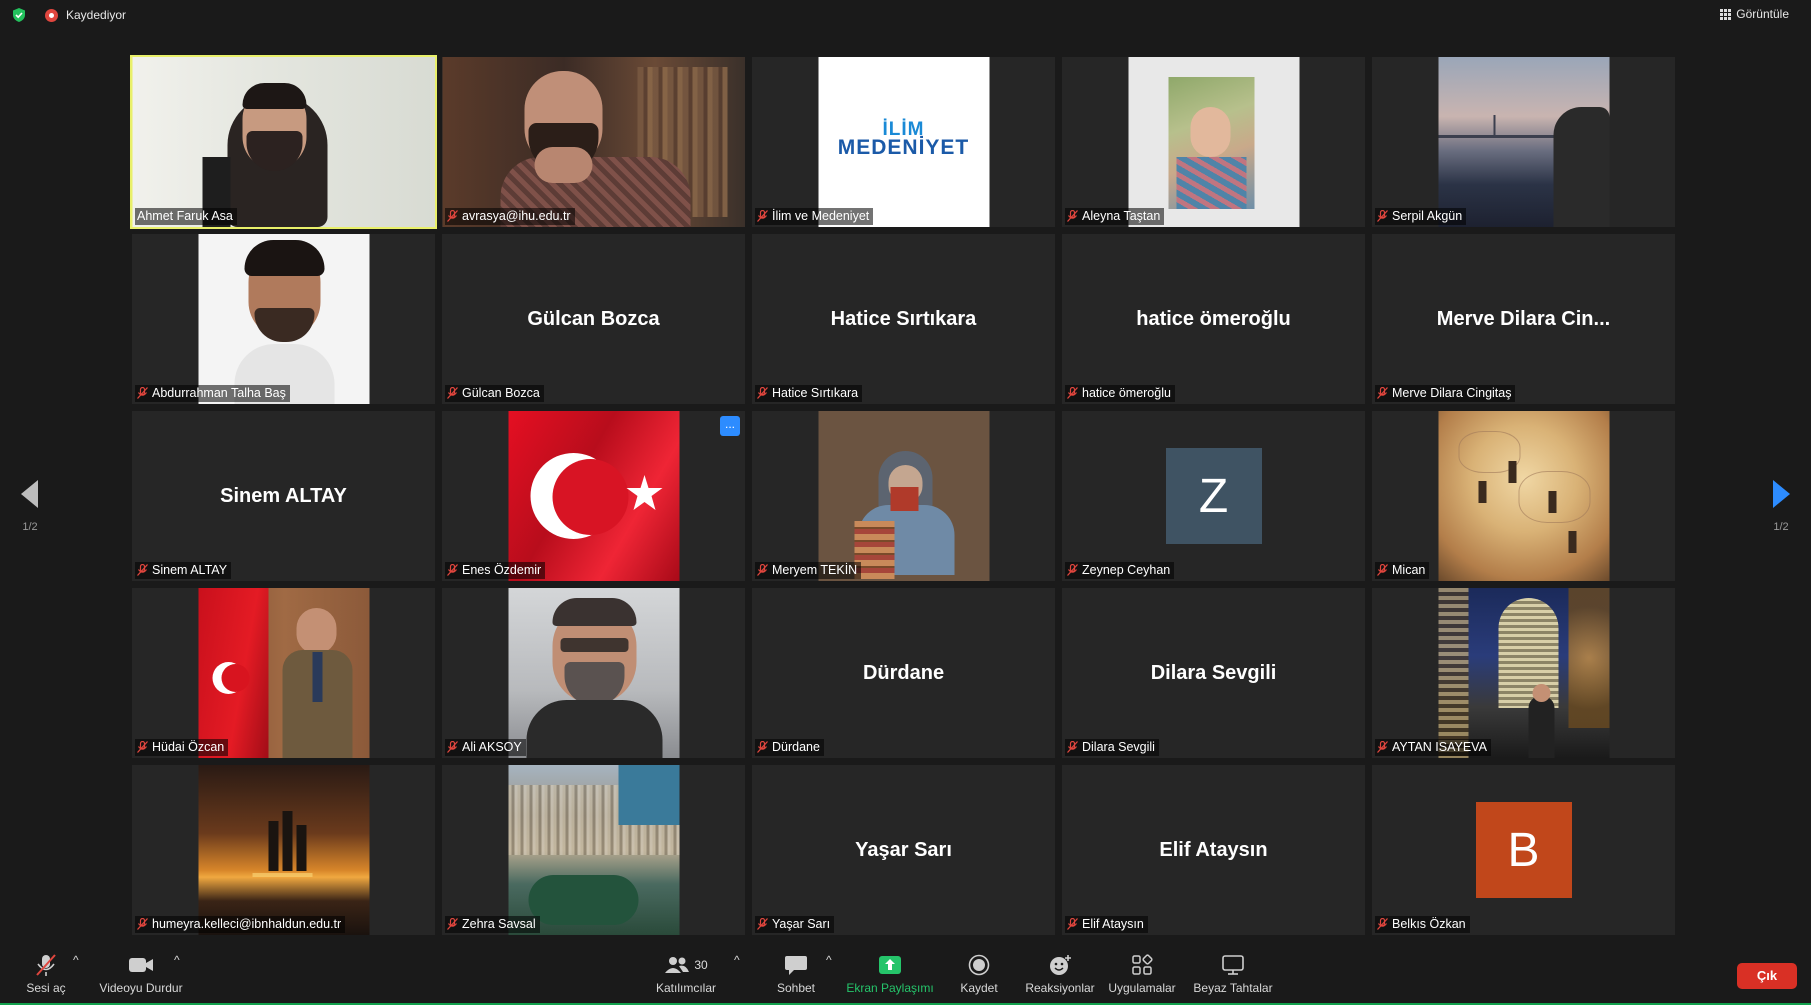 This screenshot has height=1005, width=1811. What do you see at coordinates (1213, 319) in the screenshot?
I see `participant-tile: hatice ömeroğlu hatice ömeroğlu` at bounding box center [1213, 319].